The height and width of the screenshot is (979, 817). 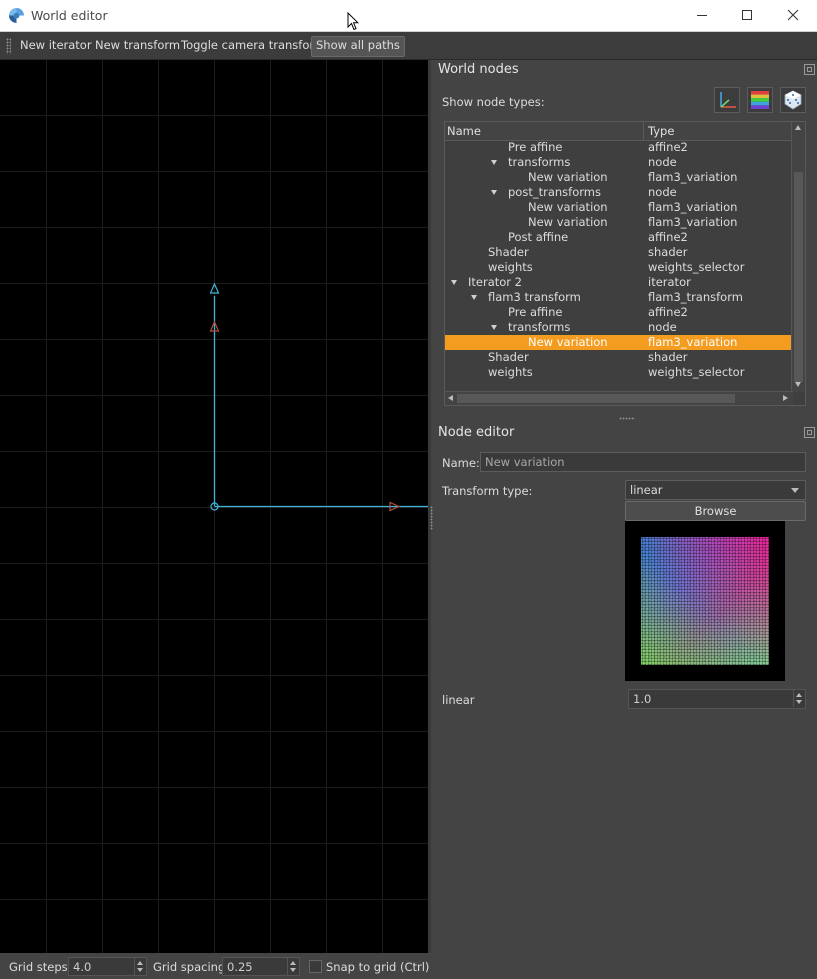 I want to click on mouse-cursor-icon, so click(x=353, y=21).